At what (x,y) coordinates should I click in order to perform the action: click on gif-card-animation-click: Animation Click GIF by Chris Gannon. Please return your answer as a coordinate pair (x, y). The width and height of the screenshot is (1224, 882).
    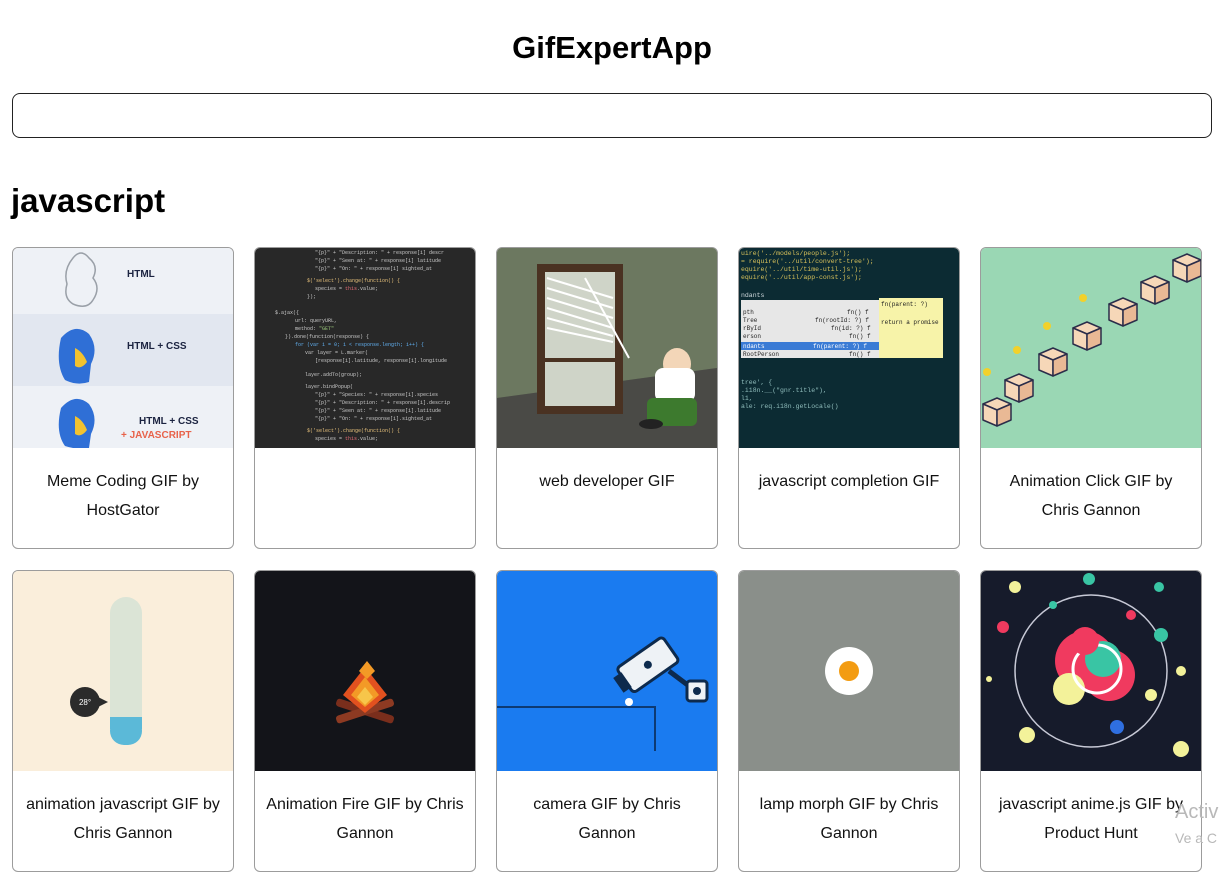
    Looking at the image, I should click on (1091, 398).